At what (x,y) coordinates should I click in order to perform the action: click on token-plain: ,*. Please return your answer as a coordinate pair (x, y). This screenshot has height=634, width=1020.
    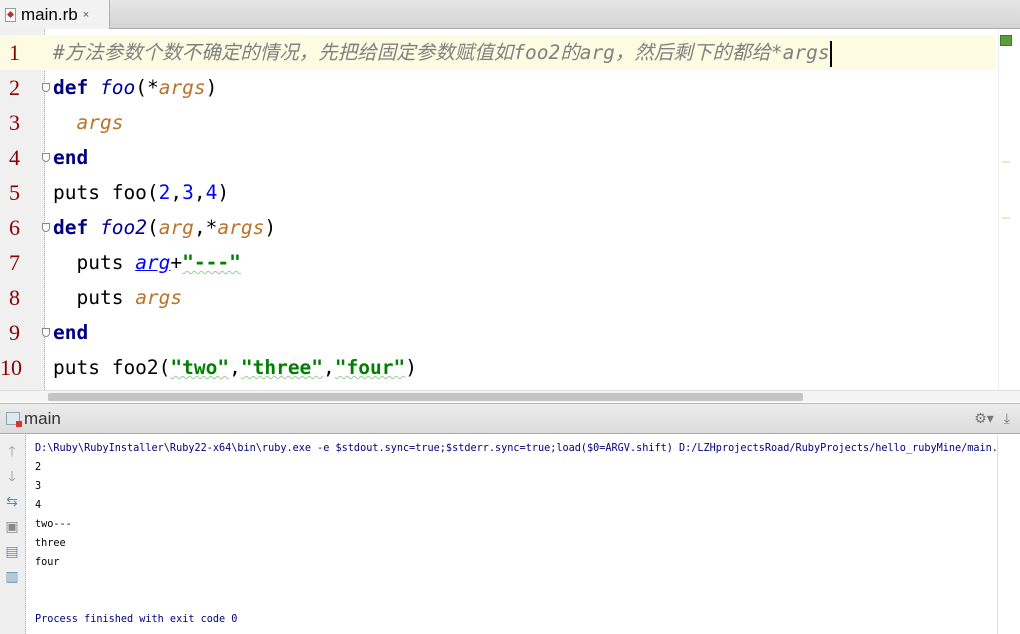
    Looking at the image, I should click on (205, 227).